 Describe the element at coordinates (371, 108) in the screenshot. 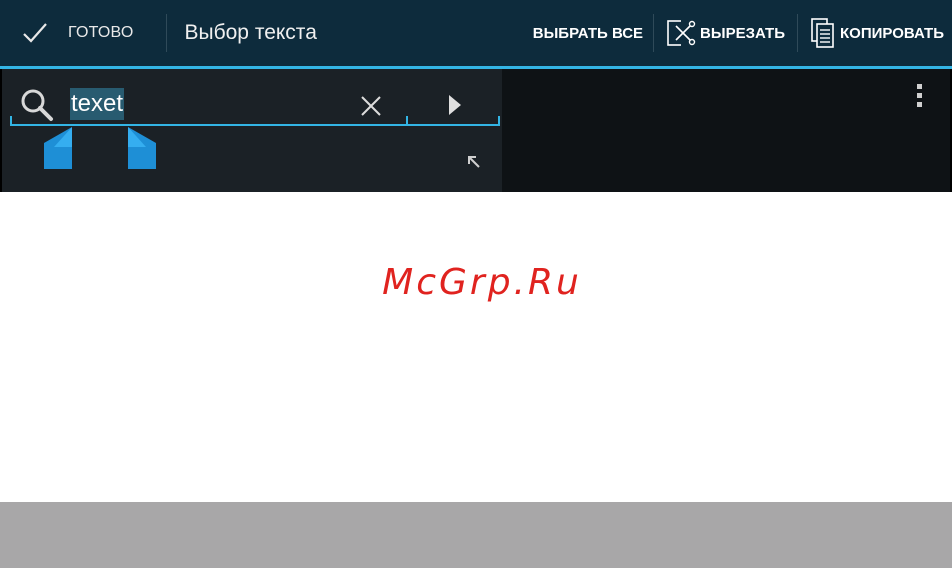

I see `close-icon` at that location.